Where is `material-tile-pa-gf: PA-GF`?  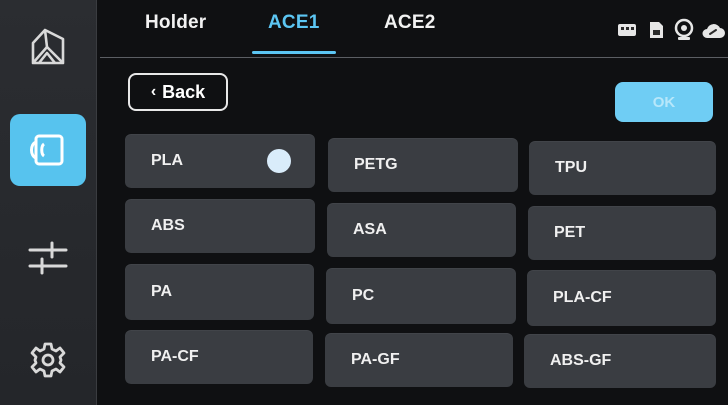 material-tile-pa-gf: PA-GF is located at coordinates (419, 360).